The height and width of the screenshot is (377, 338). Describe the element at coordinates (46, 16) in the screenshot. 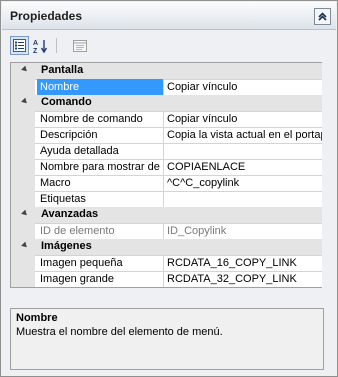

I see `panel-title: Propiedades` at that location.